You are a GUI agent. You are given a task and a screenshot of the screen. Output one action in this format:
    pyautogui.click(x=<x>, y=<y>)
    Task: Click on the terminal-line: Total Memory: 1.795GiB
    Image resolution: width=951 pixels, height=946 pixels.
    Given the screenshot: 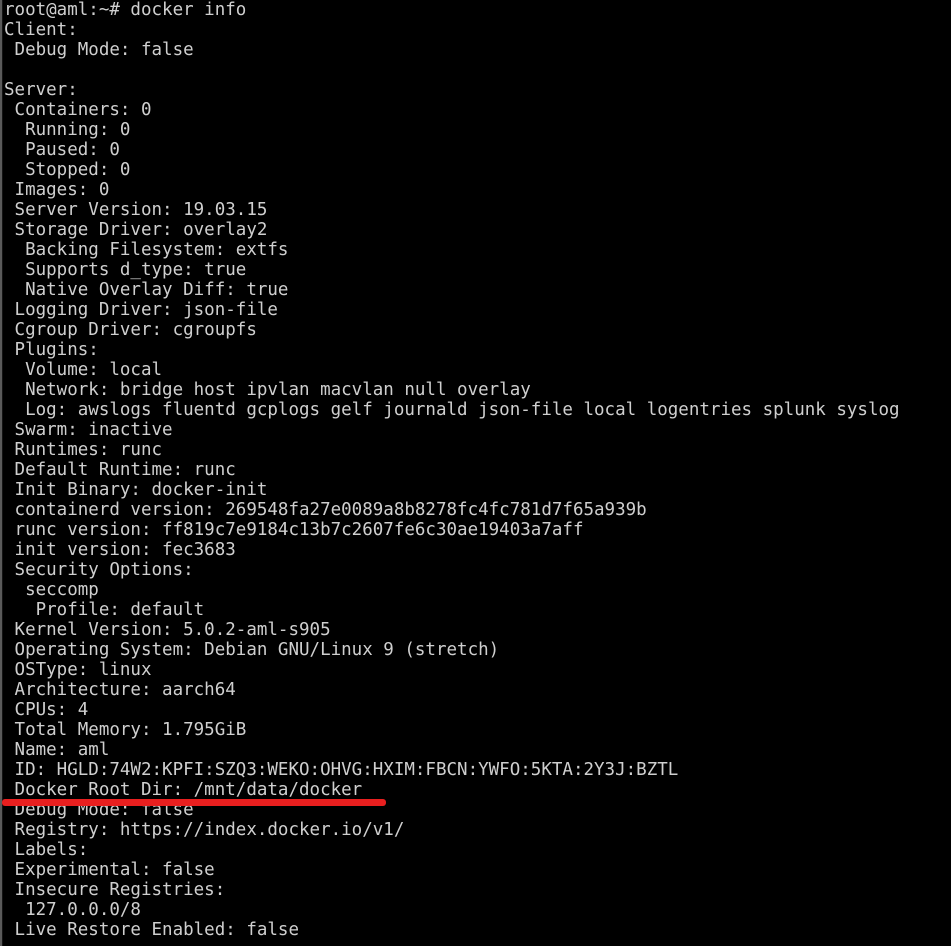 What is the action you would take?
    pyautogui.click(x=125, y=730)
    